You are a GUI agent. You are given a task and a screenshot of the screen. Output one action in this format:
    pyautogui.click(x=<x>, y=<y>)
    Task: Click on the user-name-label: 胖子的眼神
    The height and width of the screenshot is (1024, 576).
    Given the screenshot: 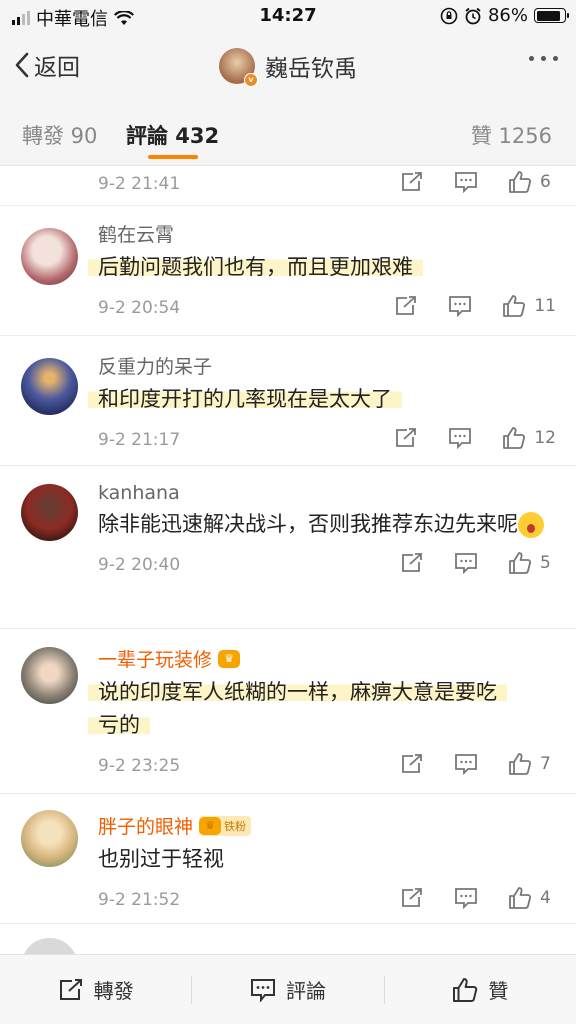 What is the action you would take?
    pyautogui.click(x=146, y=827)
    